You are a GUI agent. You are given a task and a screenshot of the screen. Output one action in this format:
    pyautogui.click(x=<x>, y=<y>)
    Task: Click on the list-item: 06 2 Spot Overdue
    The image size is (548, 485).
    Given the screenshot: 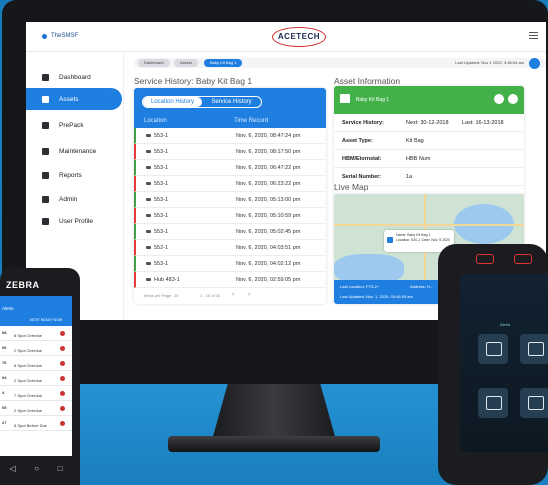 What is the action you would take?
    pyautogui.click(x=36, y=349)
    